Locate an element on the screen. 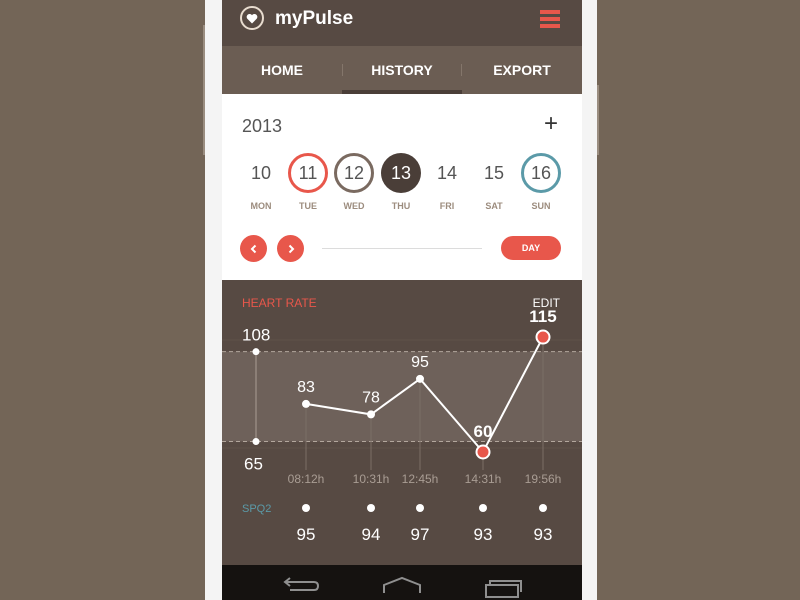 The width and height of the screenshot is (800, 600). heart-logo-icon is located at coordinates (252, 18).